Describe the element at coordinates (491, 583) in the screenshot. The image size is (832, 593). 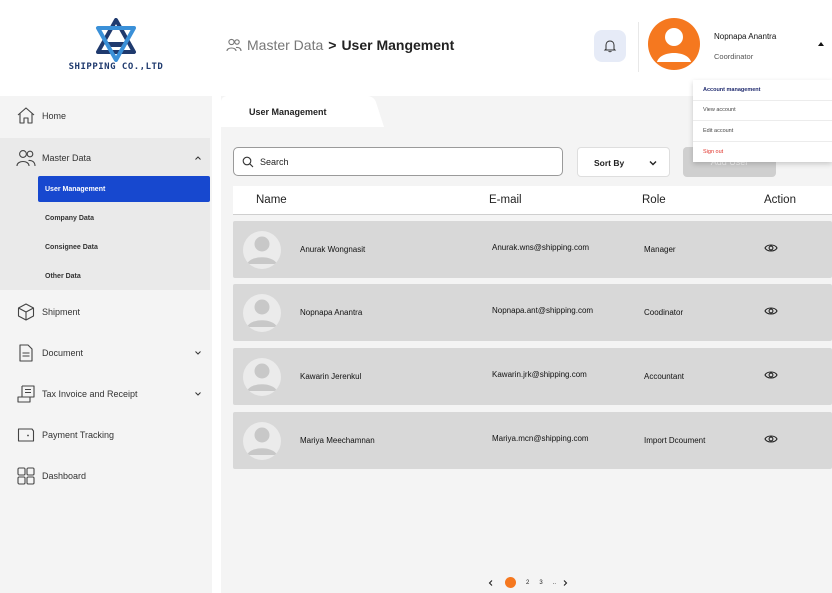
I see `chevron-left-icon` at that location.